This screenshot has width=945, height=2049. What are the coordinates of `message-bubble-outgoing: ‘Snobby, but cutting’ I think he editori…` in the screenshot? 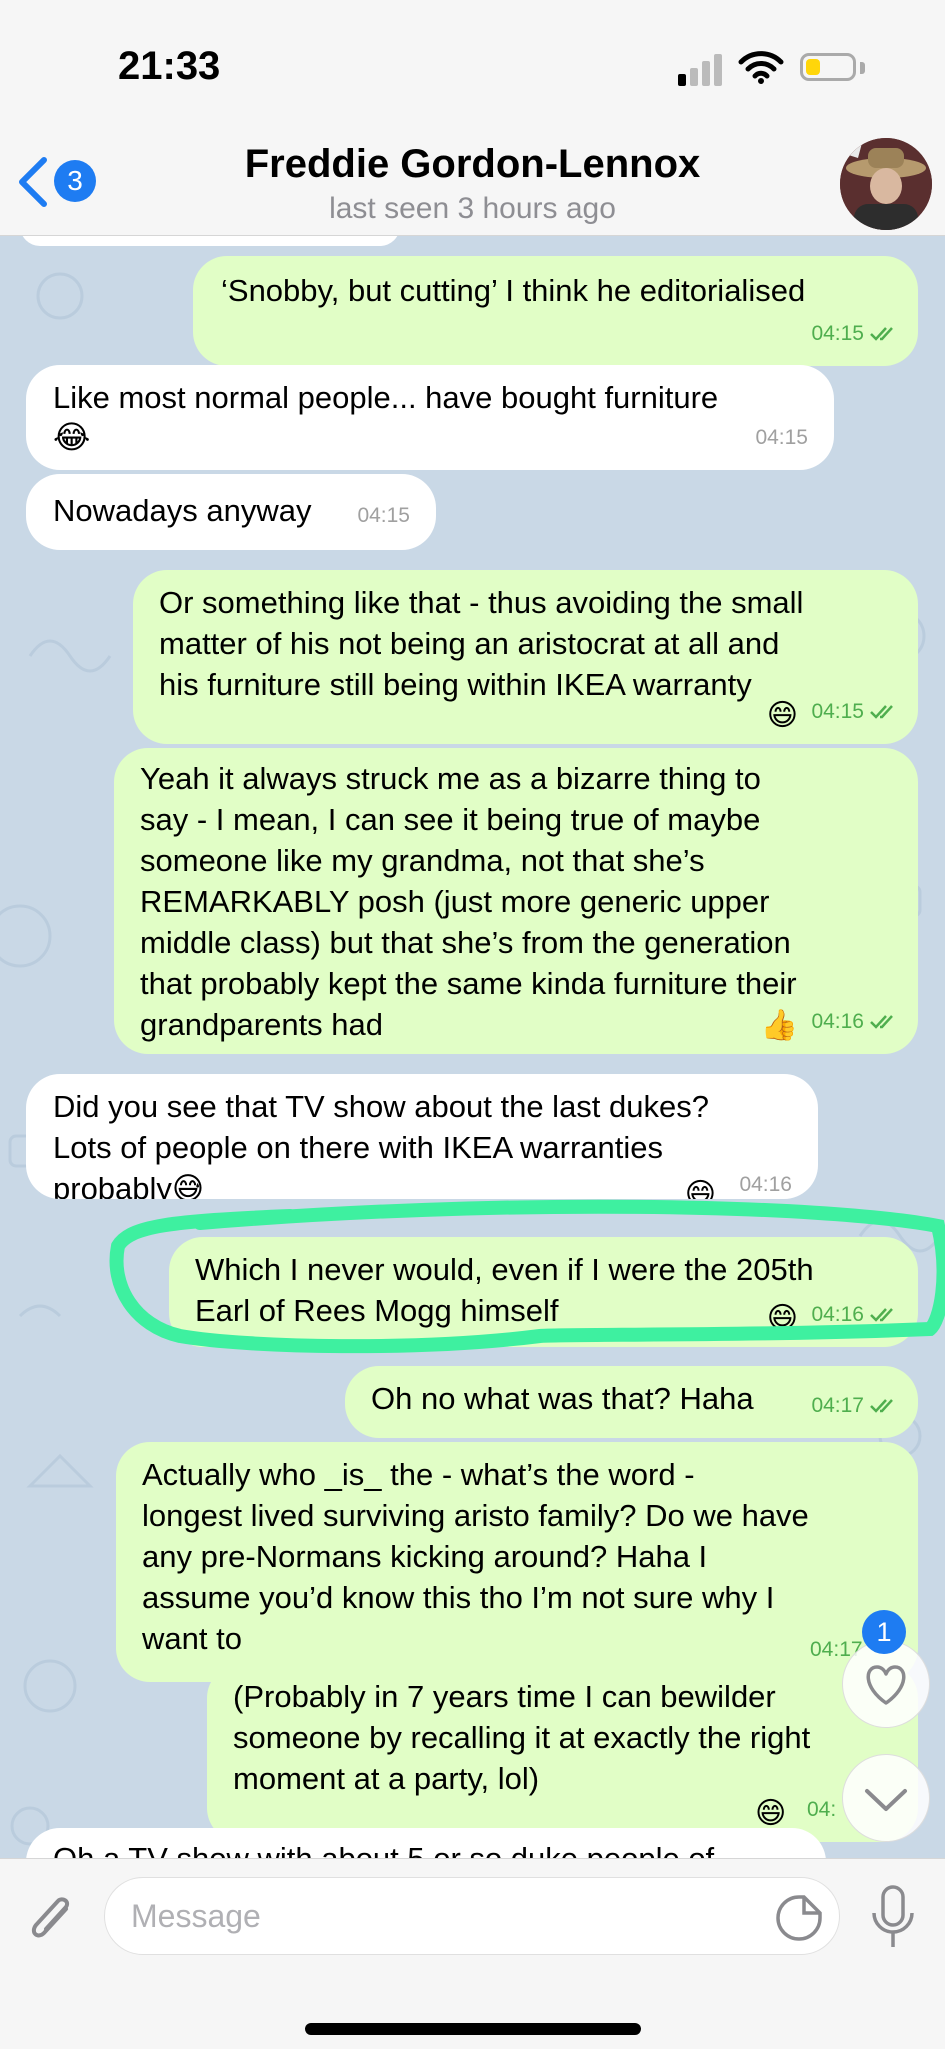 It's located at (555, 311).